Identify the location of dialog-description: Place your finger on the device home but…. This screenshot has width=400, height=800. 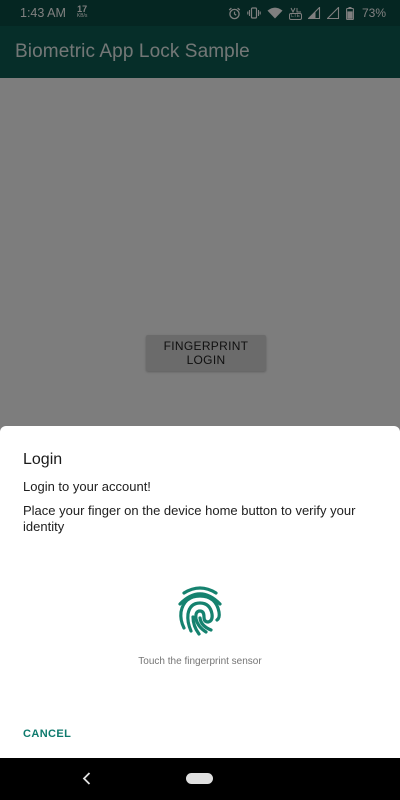
(189, 518).